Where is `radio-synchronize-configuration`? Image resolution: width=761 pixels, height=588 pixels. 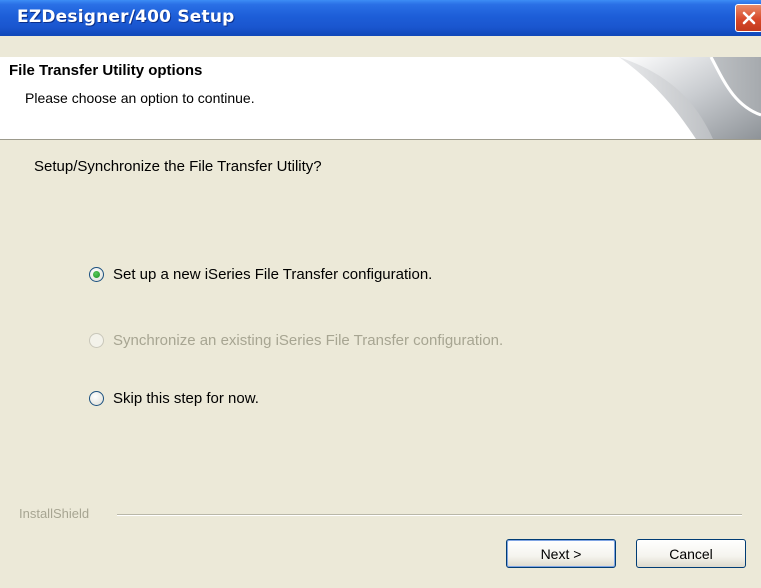 radio-synchronize-configuration is located at coordinates (96, 340).